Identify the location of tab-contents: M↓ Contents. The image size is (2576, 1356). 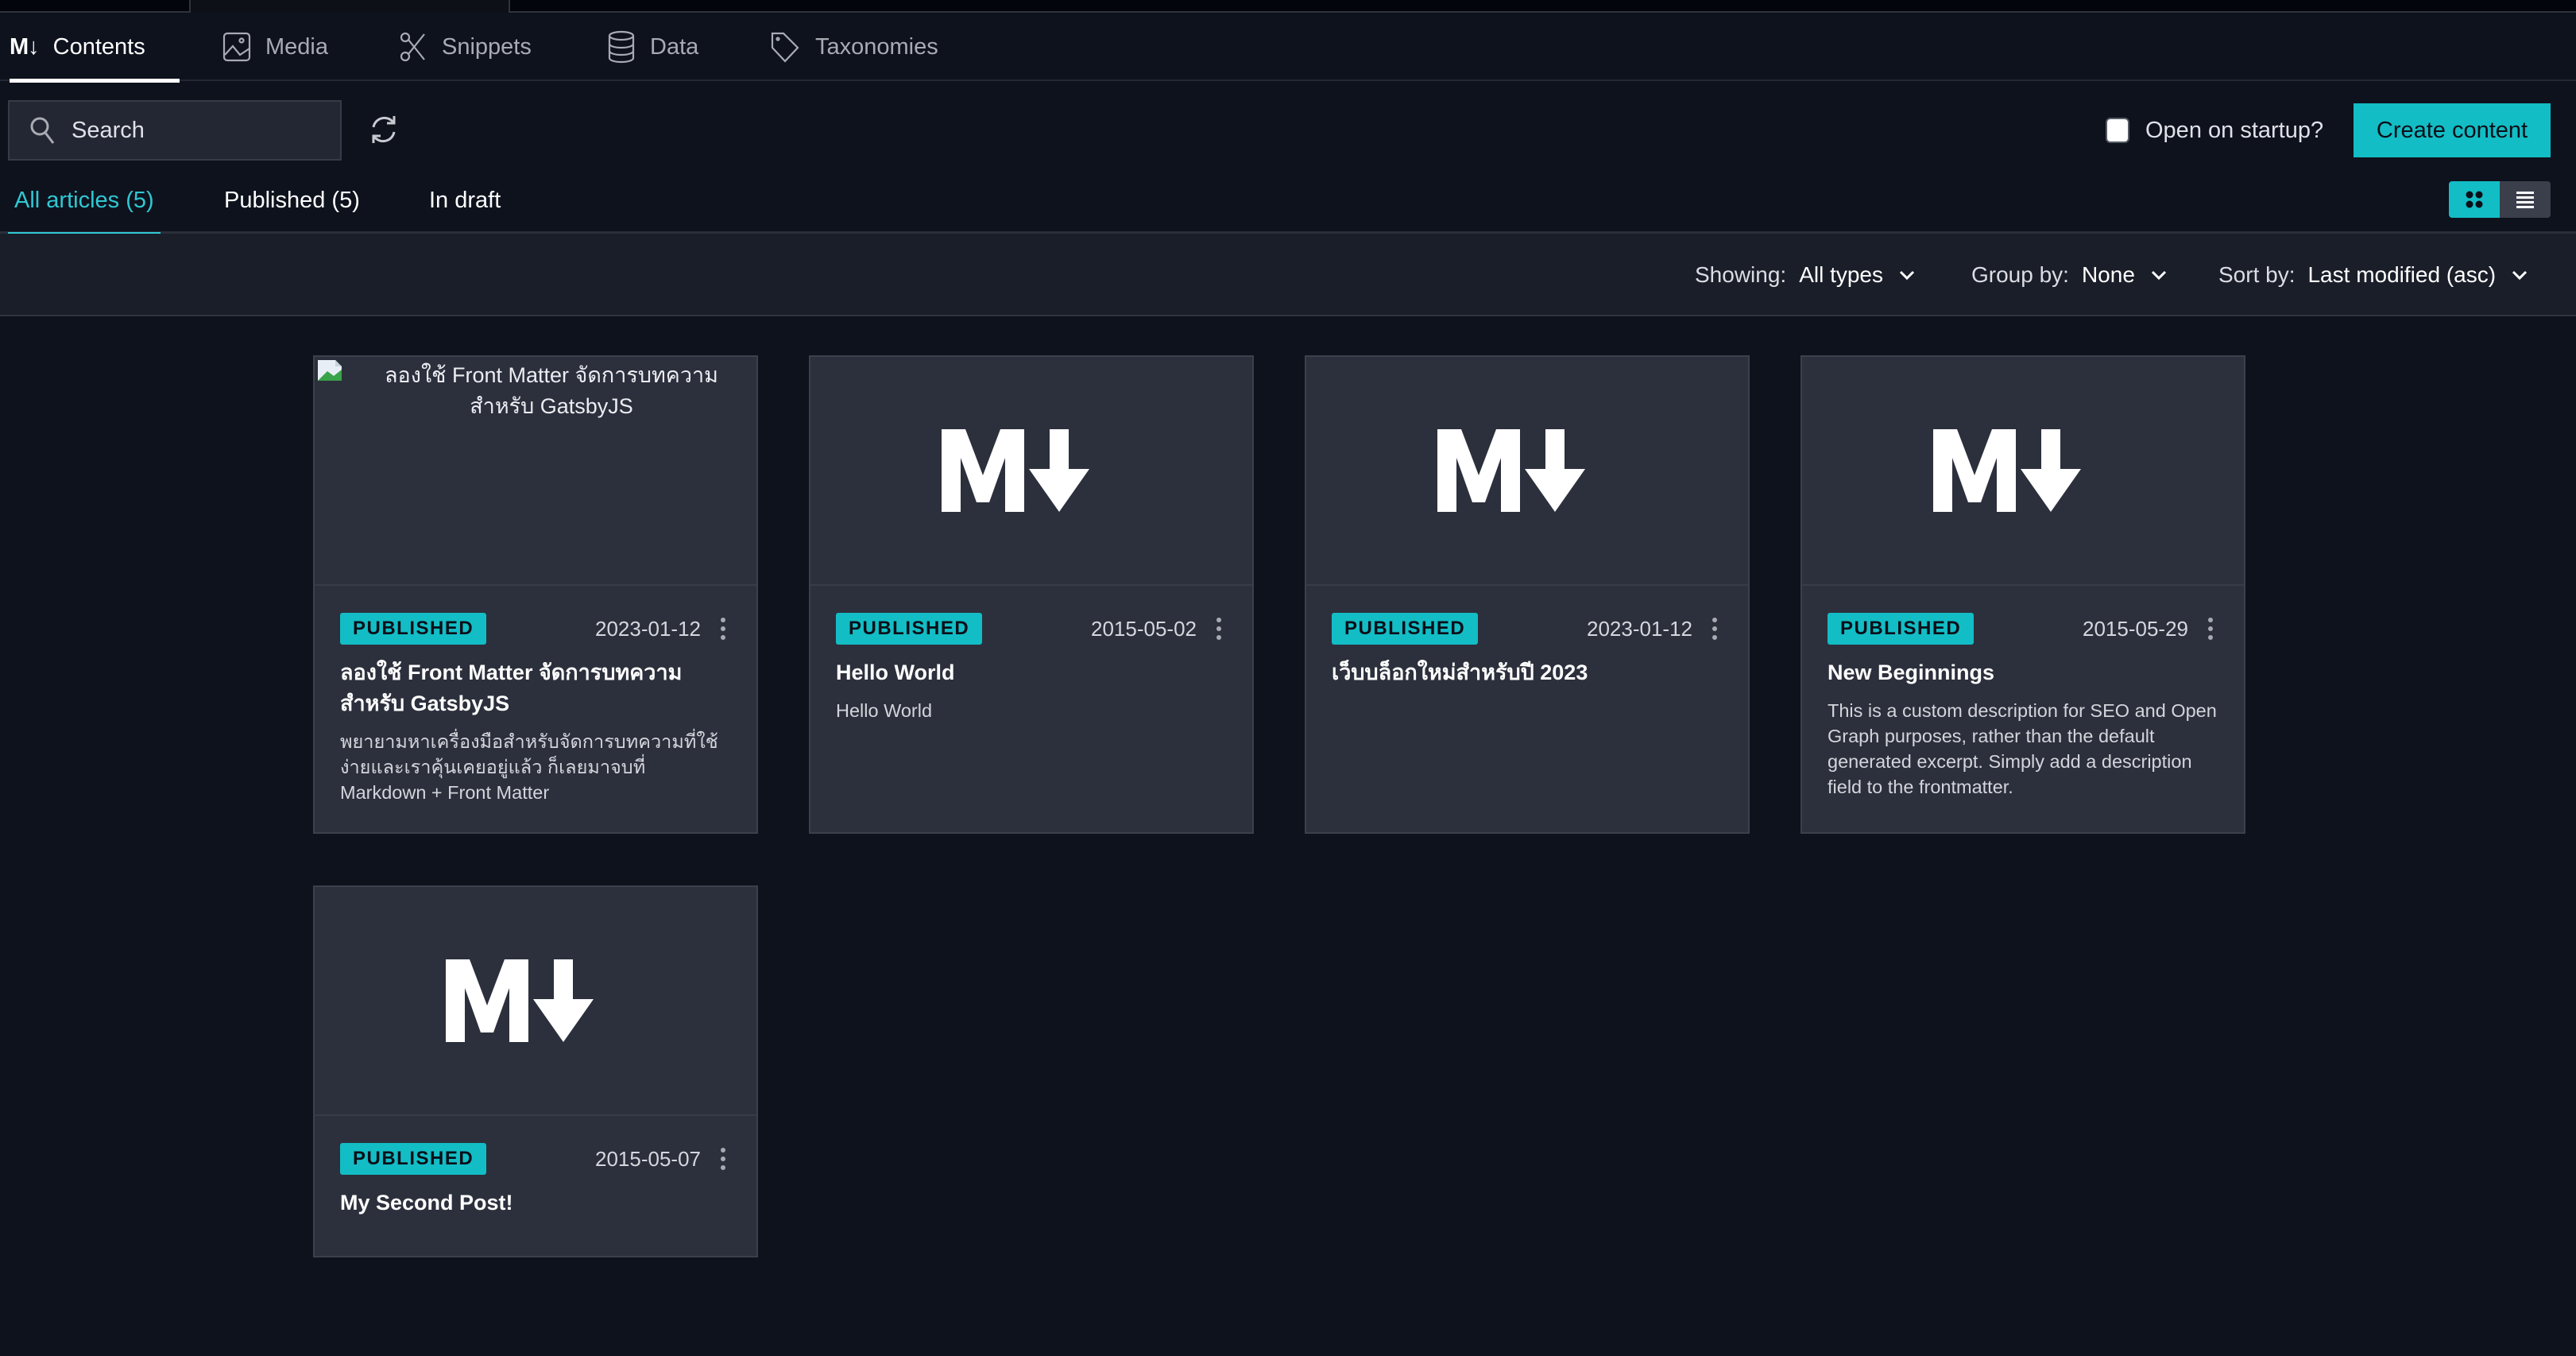
(95, 48).